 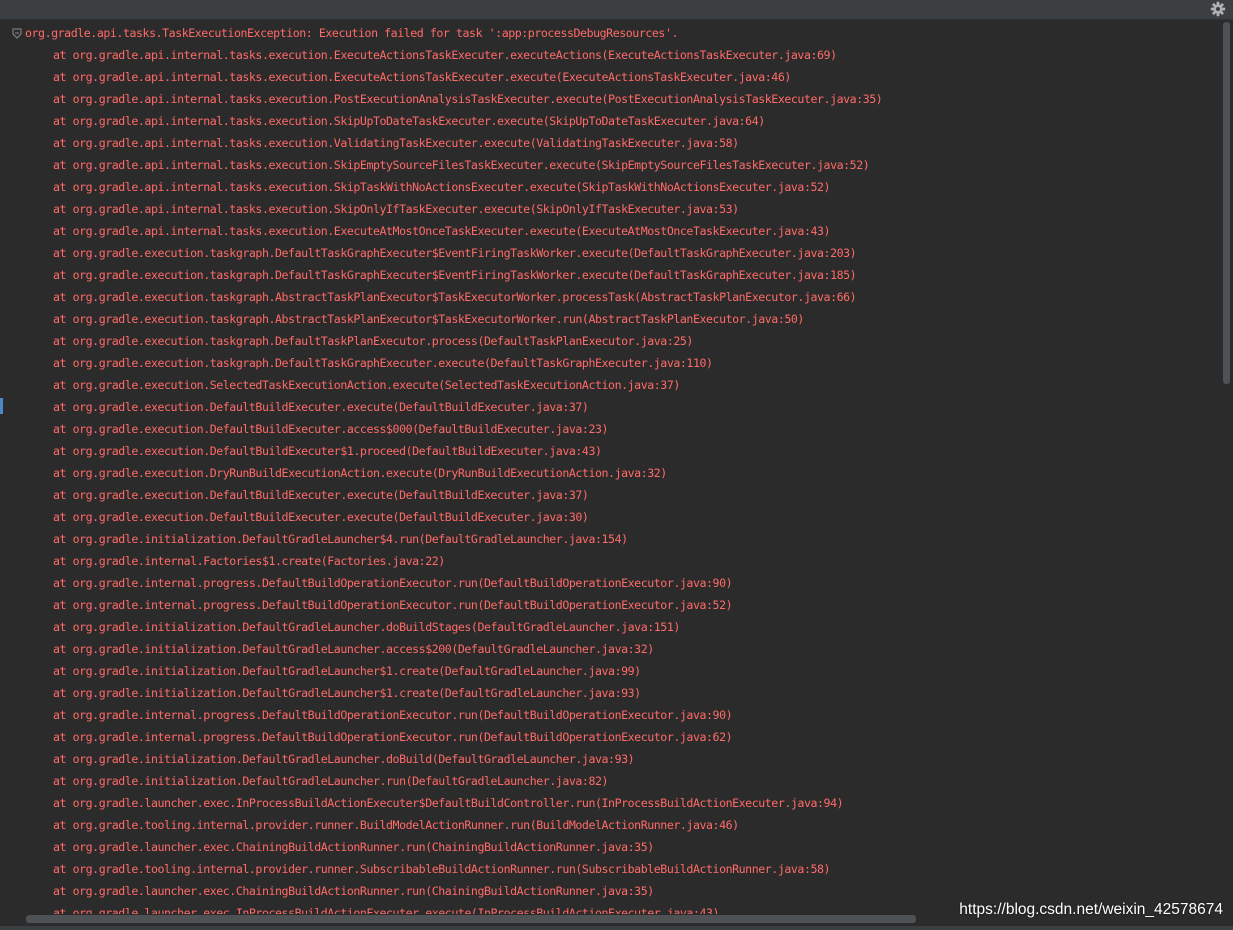 I want to click on watermark-url: https://blog.csdn.net/weixin_42578674, so click(x=1091, y=909).